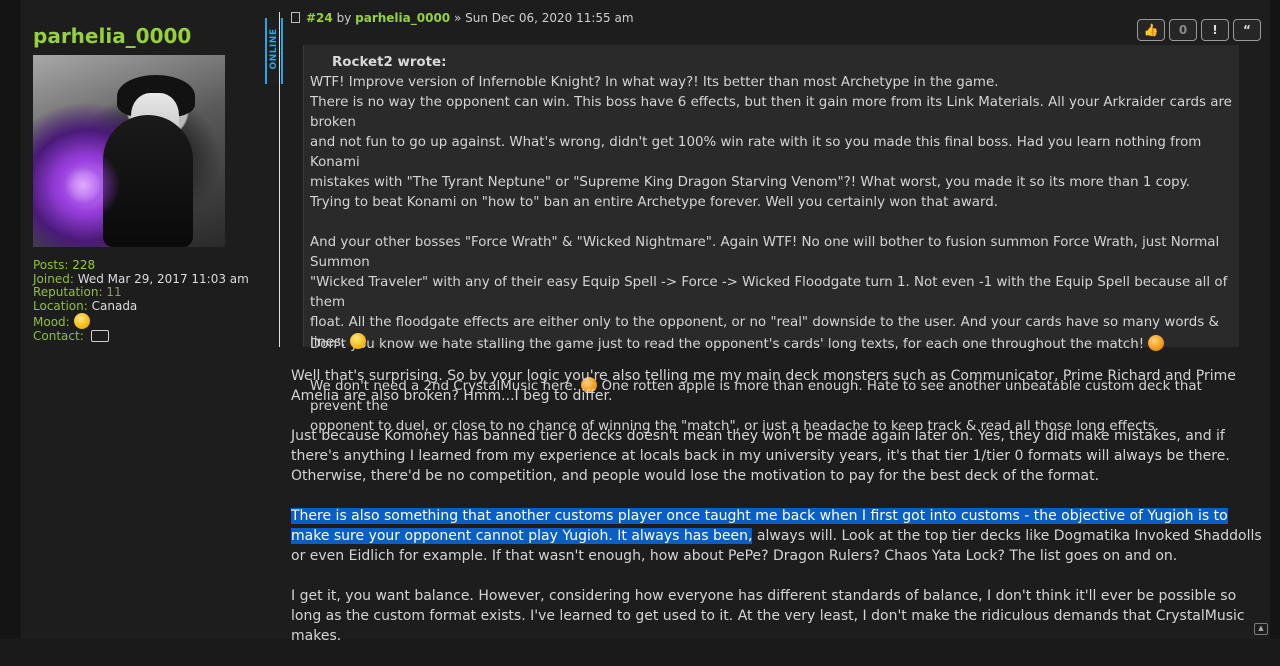 The width and height of the screenshot is (1280, 666). Describe the element at coordinates (357, 341) in the screenshot. I see `thinking-emoji-icon` at that location.